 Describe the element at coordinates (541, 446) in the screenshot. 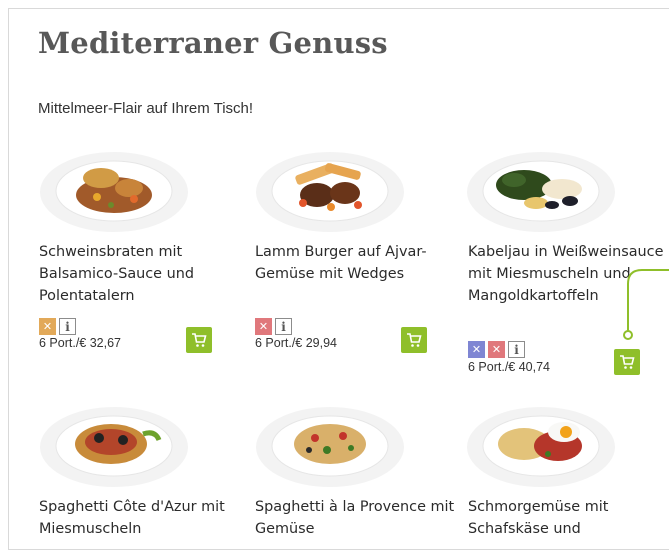

I see `product-image-schmorgemuese` at that location.